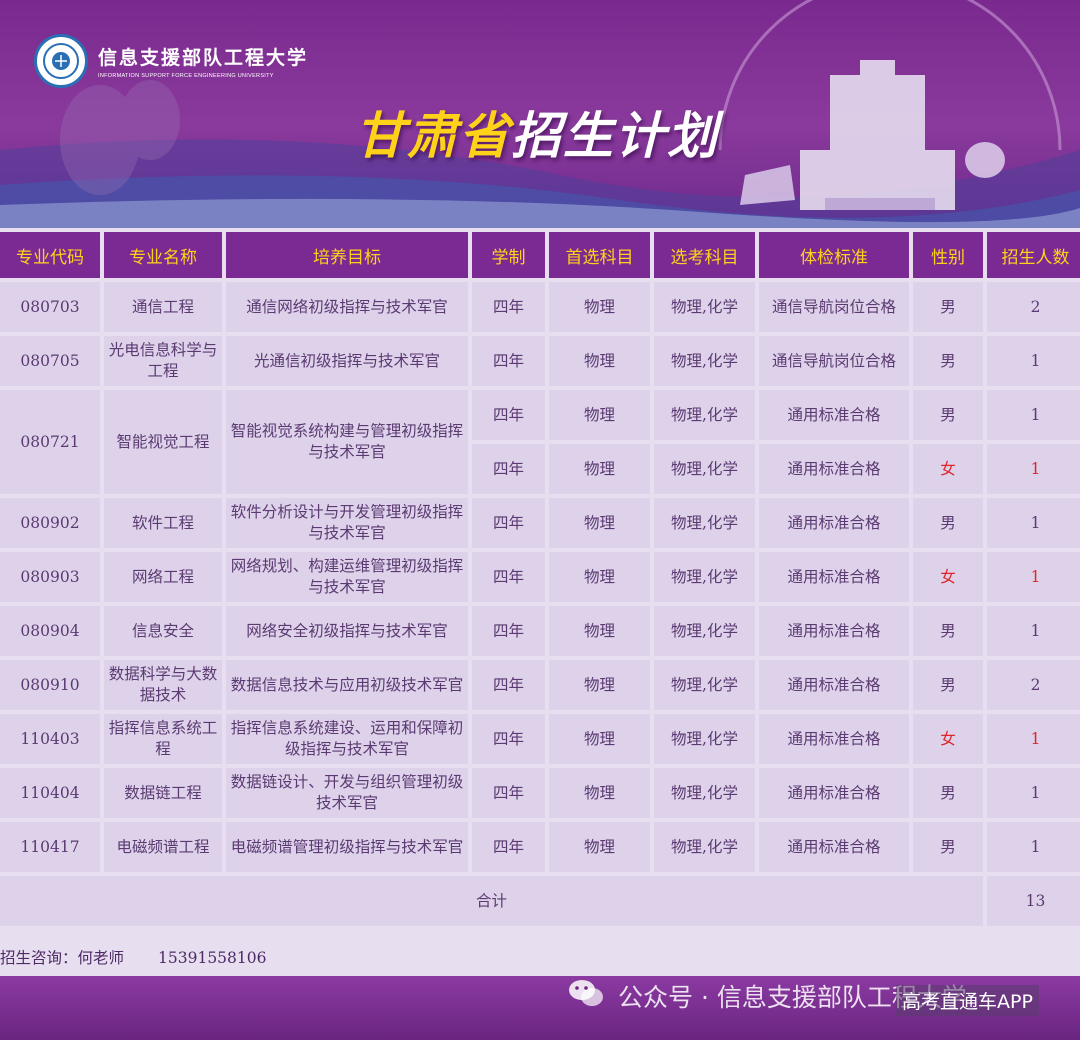 Image resolution: width=1080 pixels, height=1040 pixels. Describe the element at coordinates (50, 685) in the screenshot. I see `cell-code: 080910` at that location.